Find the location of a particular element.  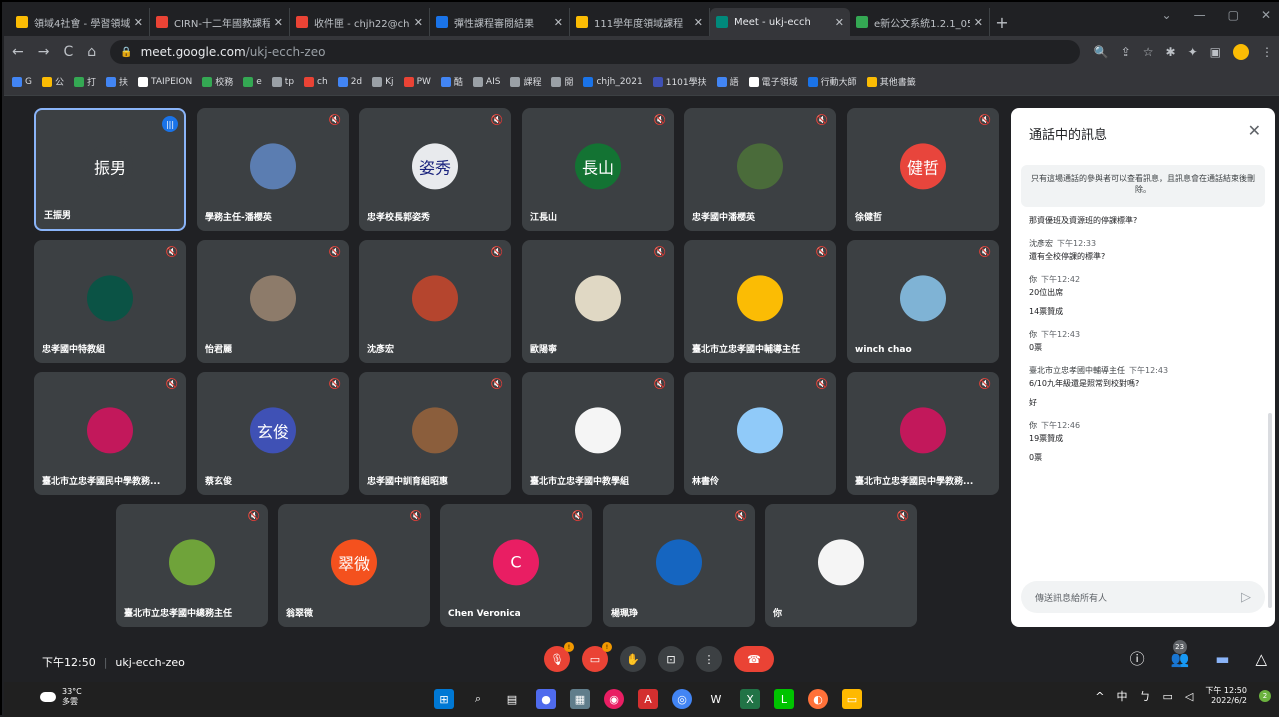

ime-mode-icon: ㄅ is located at coordinates (1145, 696).